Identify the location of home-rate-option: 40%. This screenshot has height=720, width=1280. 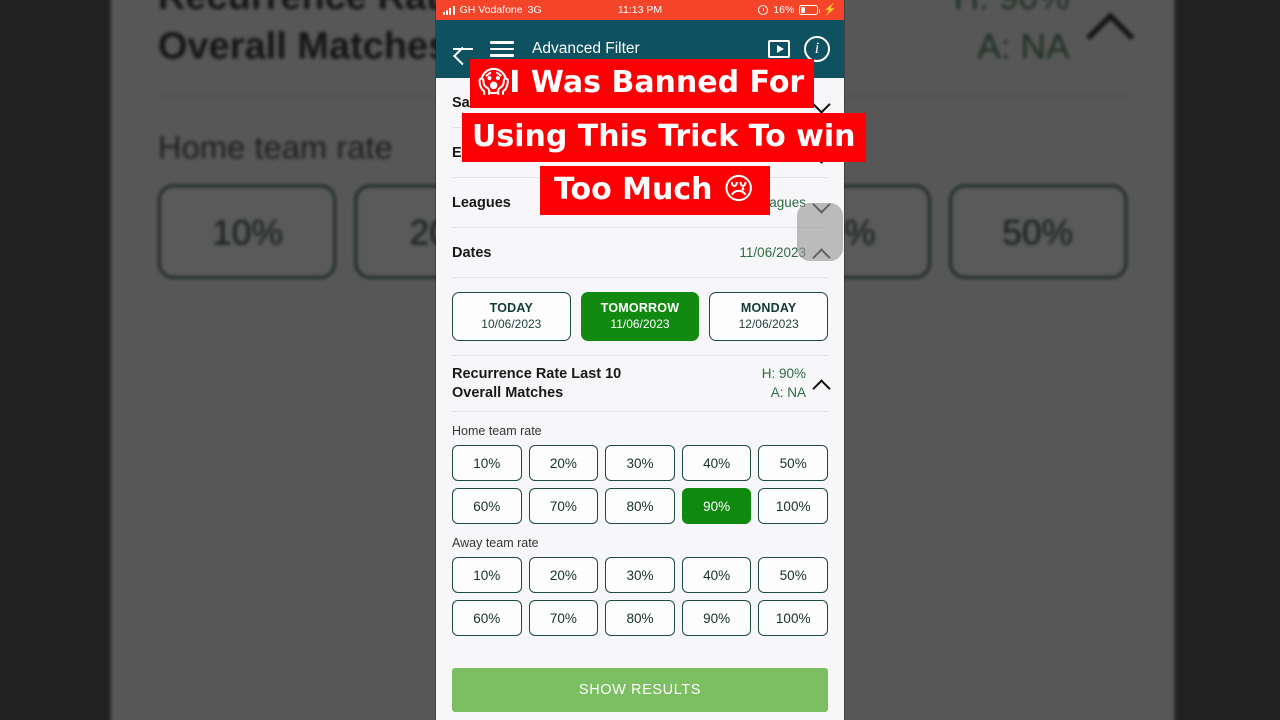
(716, 463).